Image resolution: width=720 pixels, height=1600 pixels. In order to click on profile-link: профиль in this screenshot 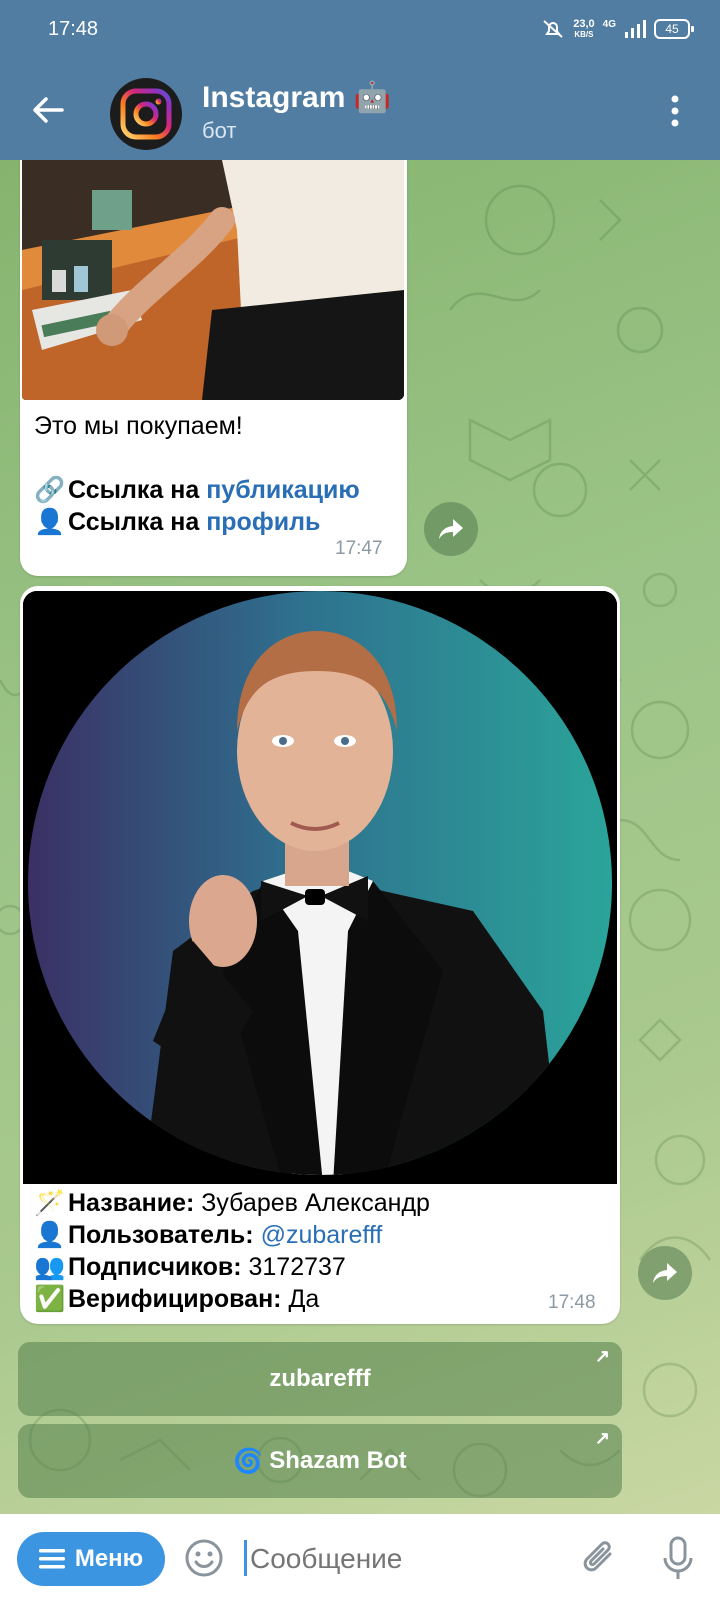, I will do `click(263, 522)`.